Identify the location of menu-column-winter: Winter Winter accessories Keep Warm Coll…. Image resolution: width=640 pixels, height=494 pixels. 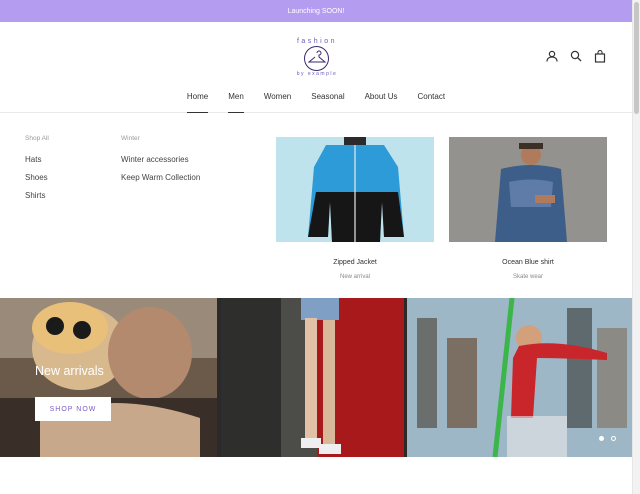
(160, 163).